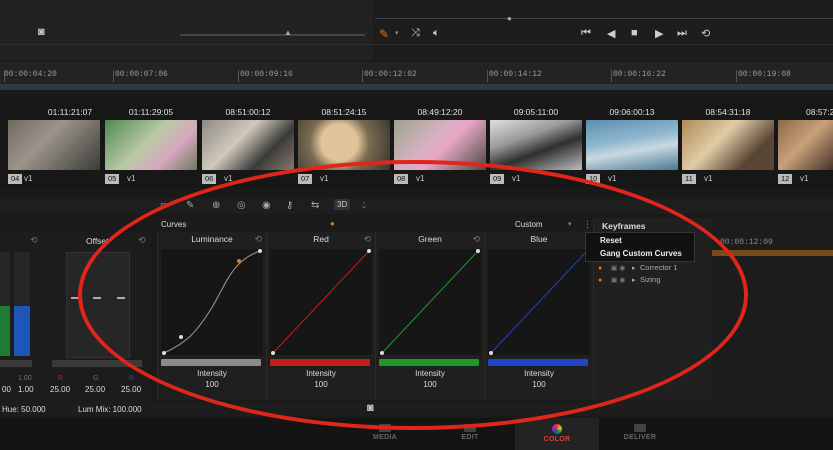 This screenshot has width=833, height=450. What do you see at coordinates (385, 437) in the screenshot?
I see `tab-label: MEDIA` at bounding box center [385, 437].